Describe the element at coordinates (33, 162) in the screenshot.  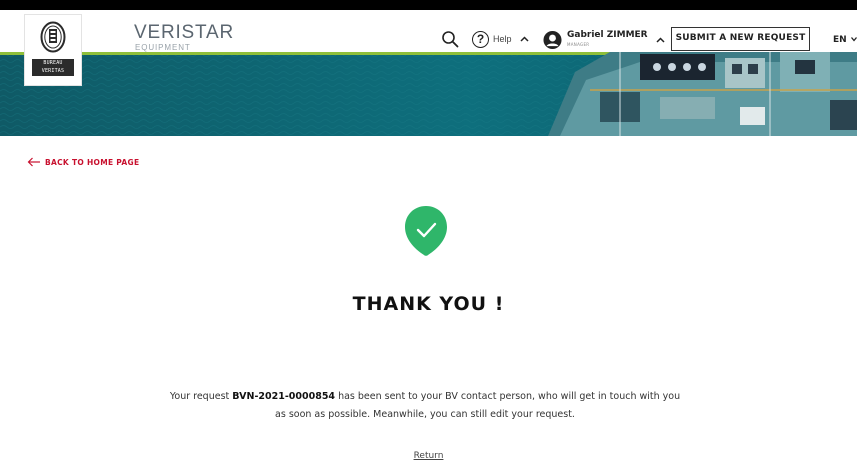
I see `arrow-left-icon` at that location.